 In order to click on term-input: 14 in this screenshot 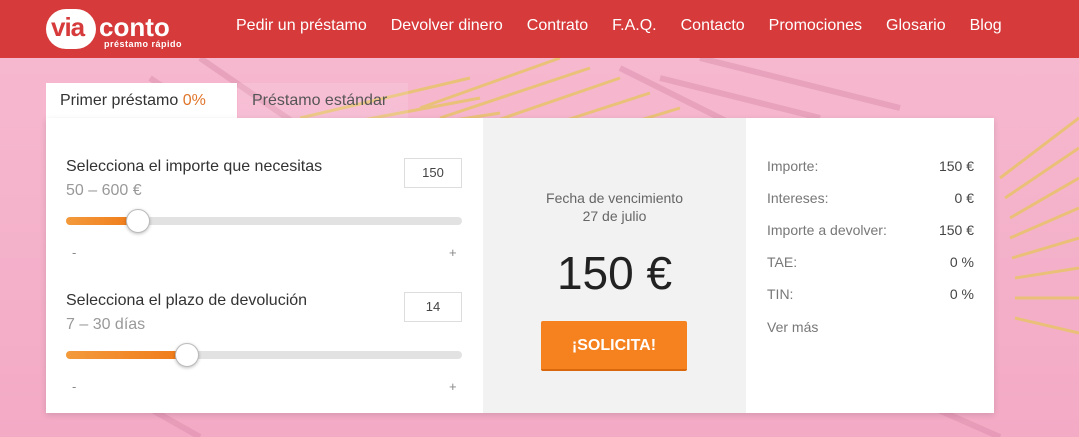, I will do `click(433, 307)`.